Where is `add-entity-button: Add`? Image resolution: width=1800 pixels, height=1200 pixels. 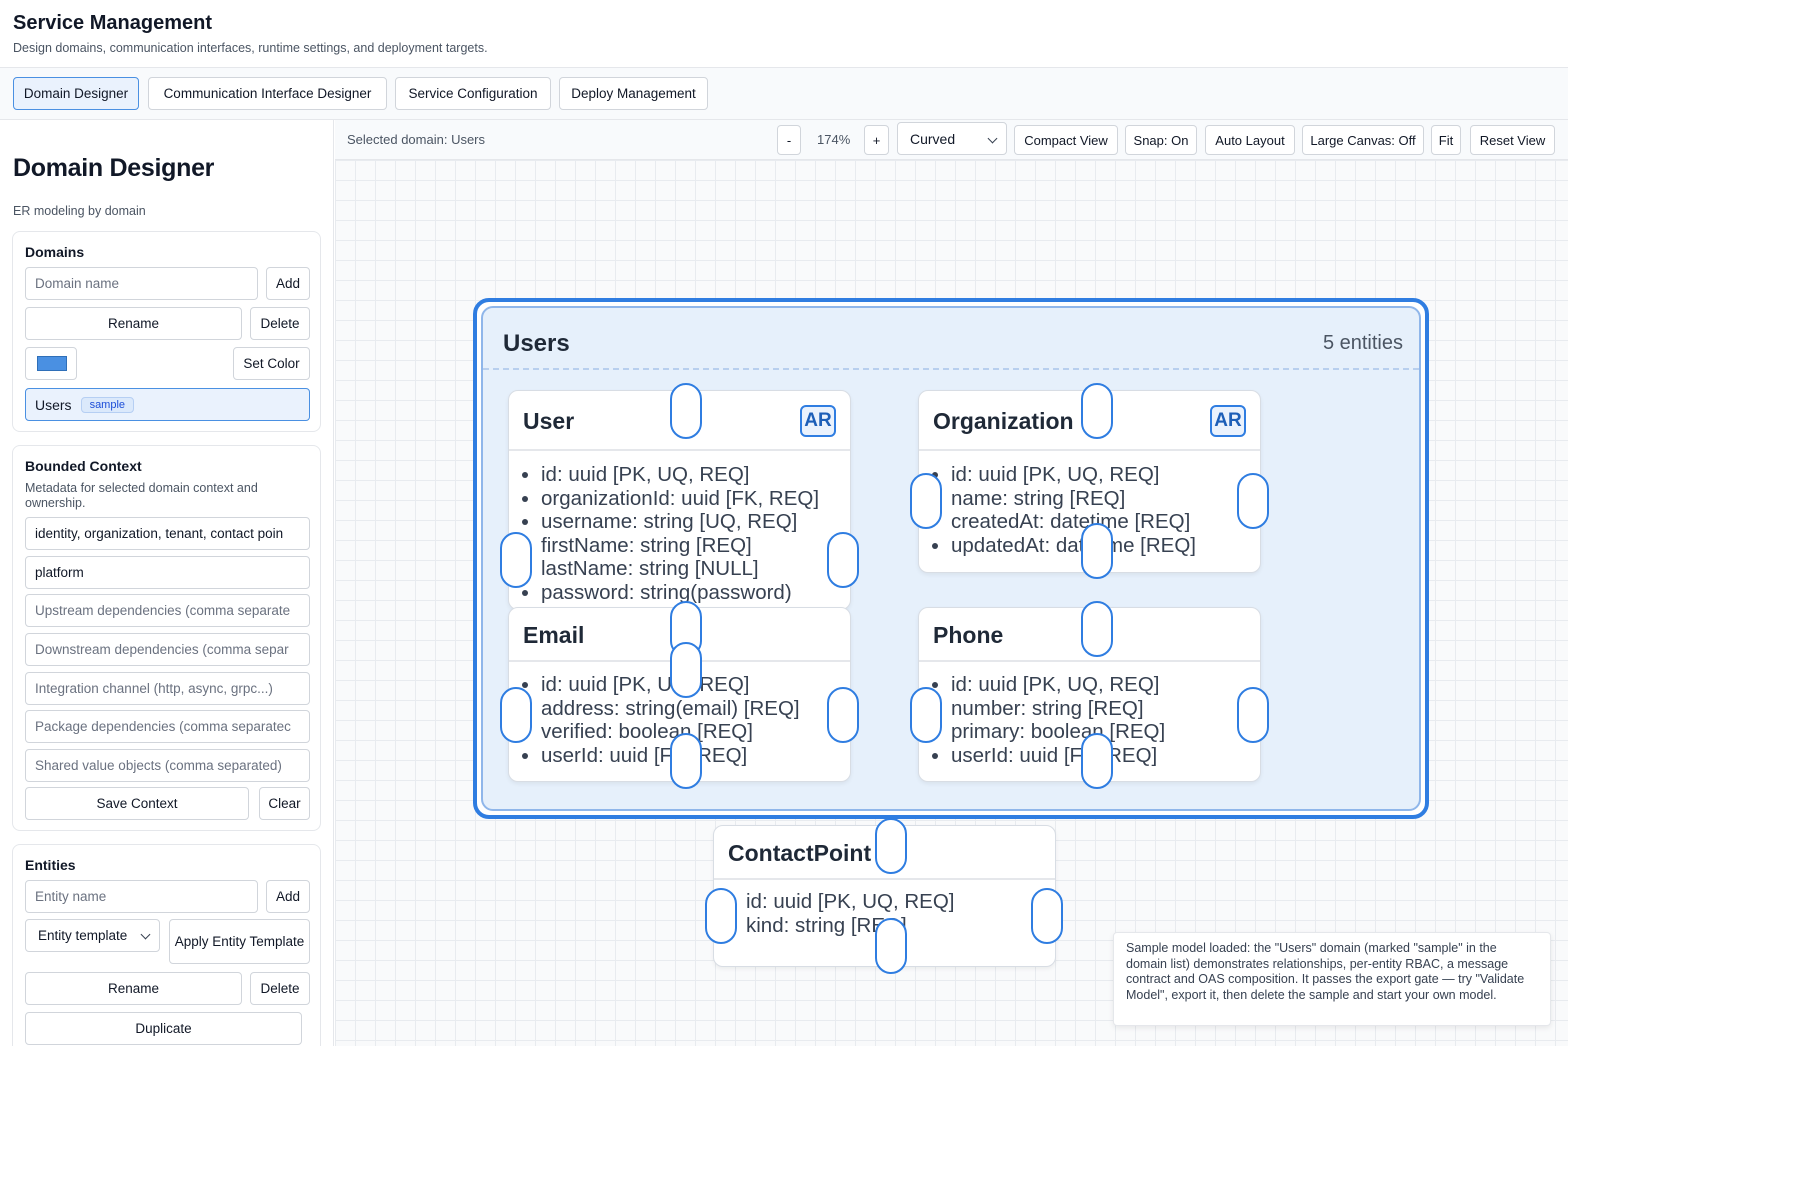 add-entity-button: Add is located at coordinates (288, 896).